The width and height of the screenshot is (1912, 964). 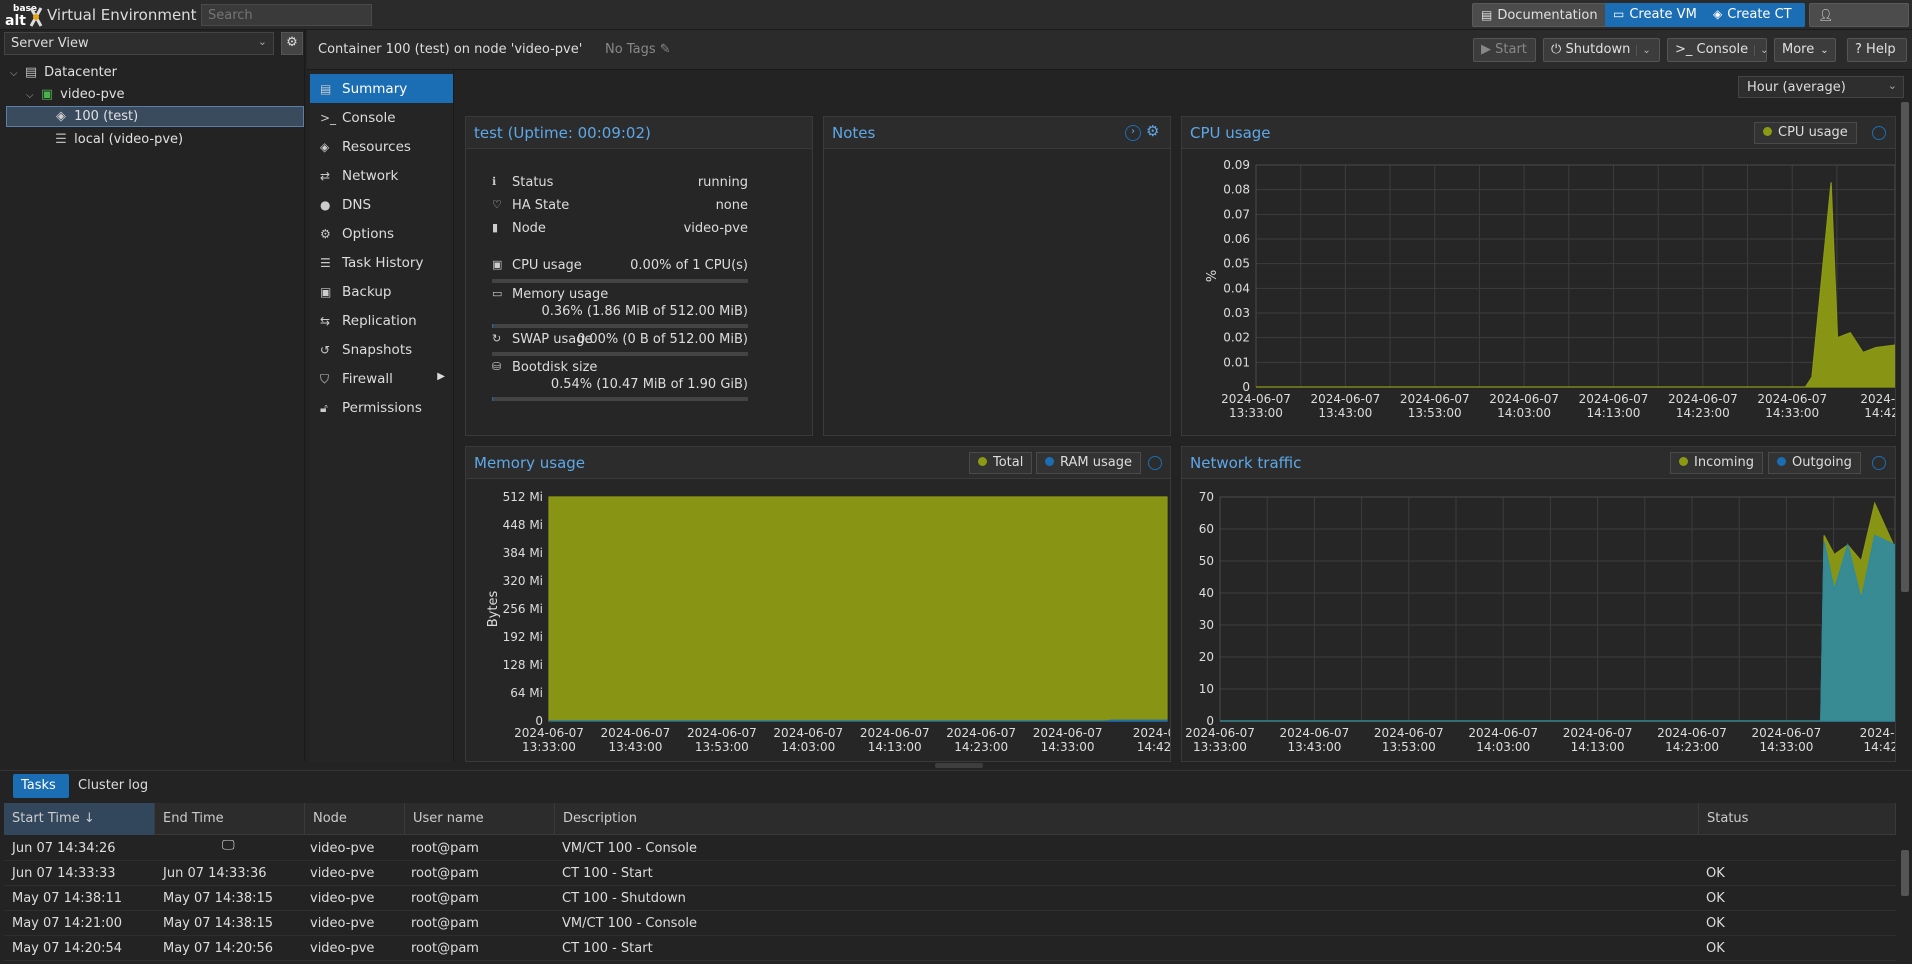 What do you see at coordinates (325, 379) in the screenshot?
I see `shield-icon: ⛉` at bounding box center [325, 379].